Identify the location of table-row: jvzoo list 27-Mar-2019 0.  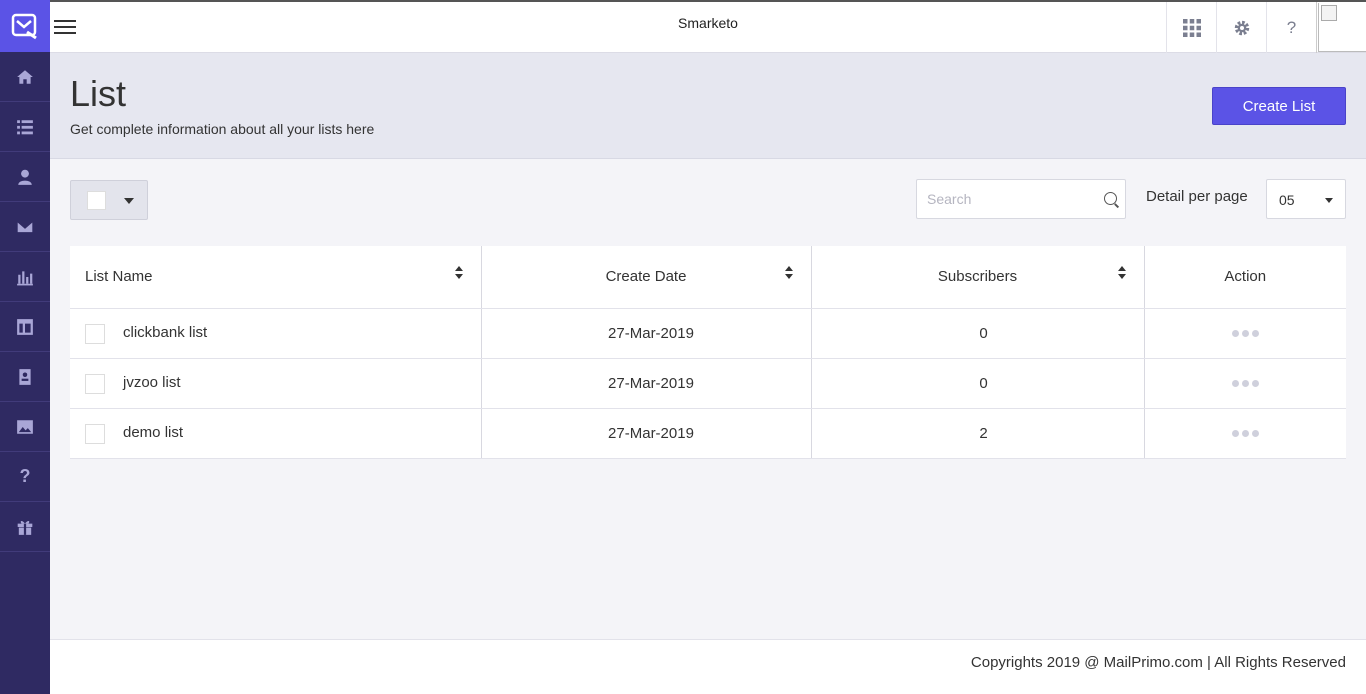
(708, 383).